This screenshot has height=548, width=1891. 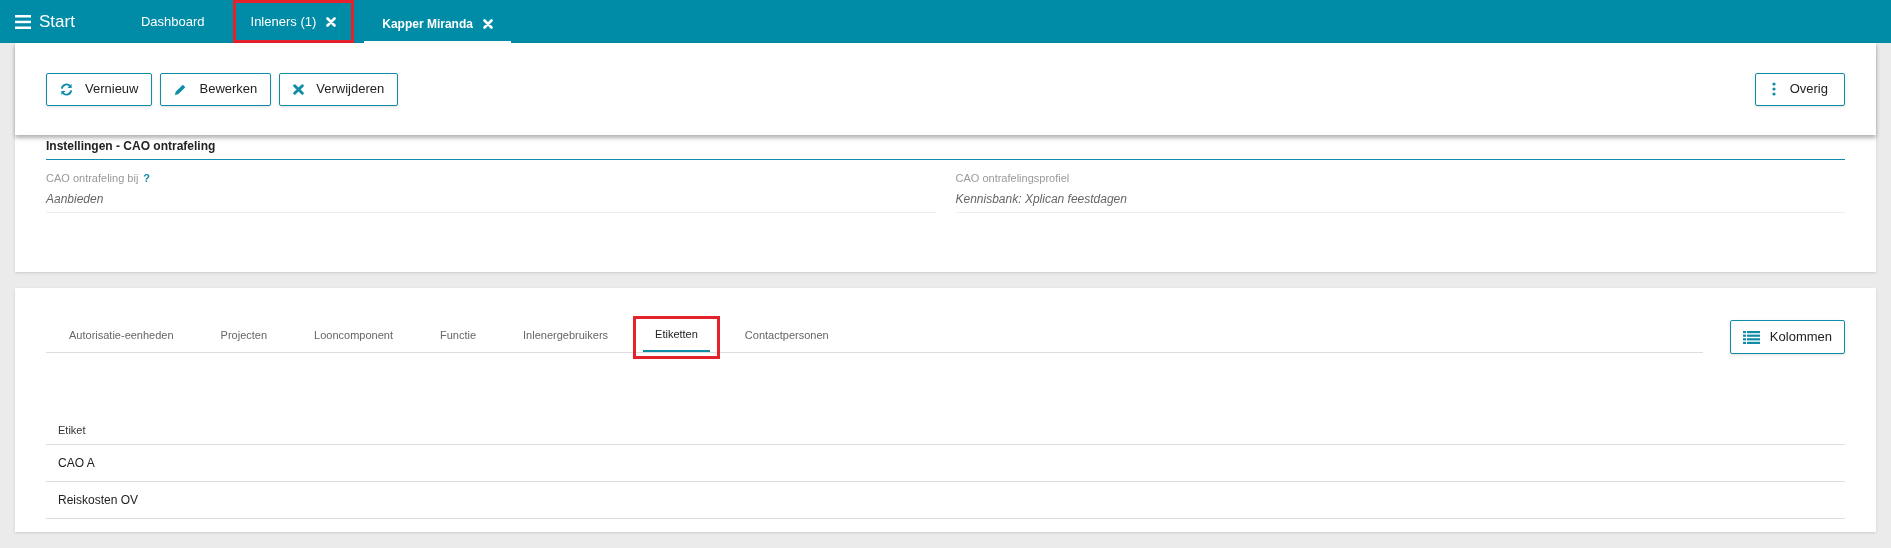 What do you see at coordinates (458, 335) in the screenshot?
I see `detail-tab: Functie` at bounding box center [458, 335].